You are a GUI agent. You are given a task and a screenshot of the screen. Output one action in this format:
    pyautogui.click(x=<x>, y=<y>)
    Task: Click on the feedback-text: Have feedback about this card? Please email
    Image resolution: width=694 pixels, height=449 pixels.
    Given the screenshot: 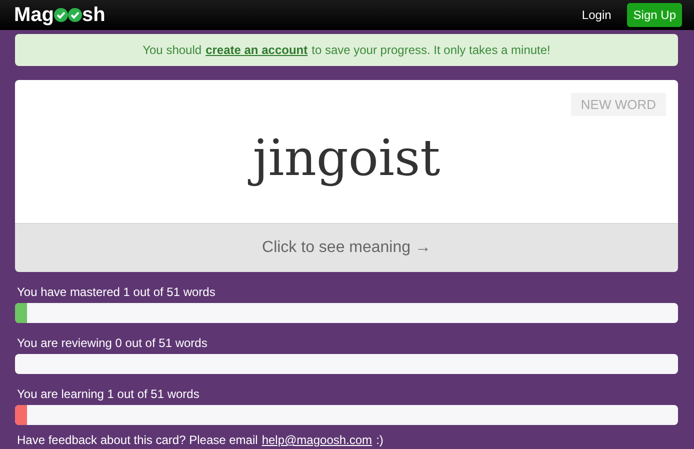 What is the action you would take?
    pyautogui.click(x=137, y=440)
    